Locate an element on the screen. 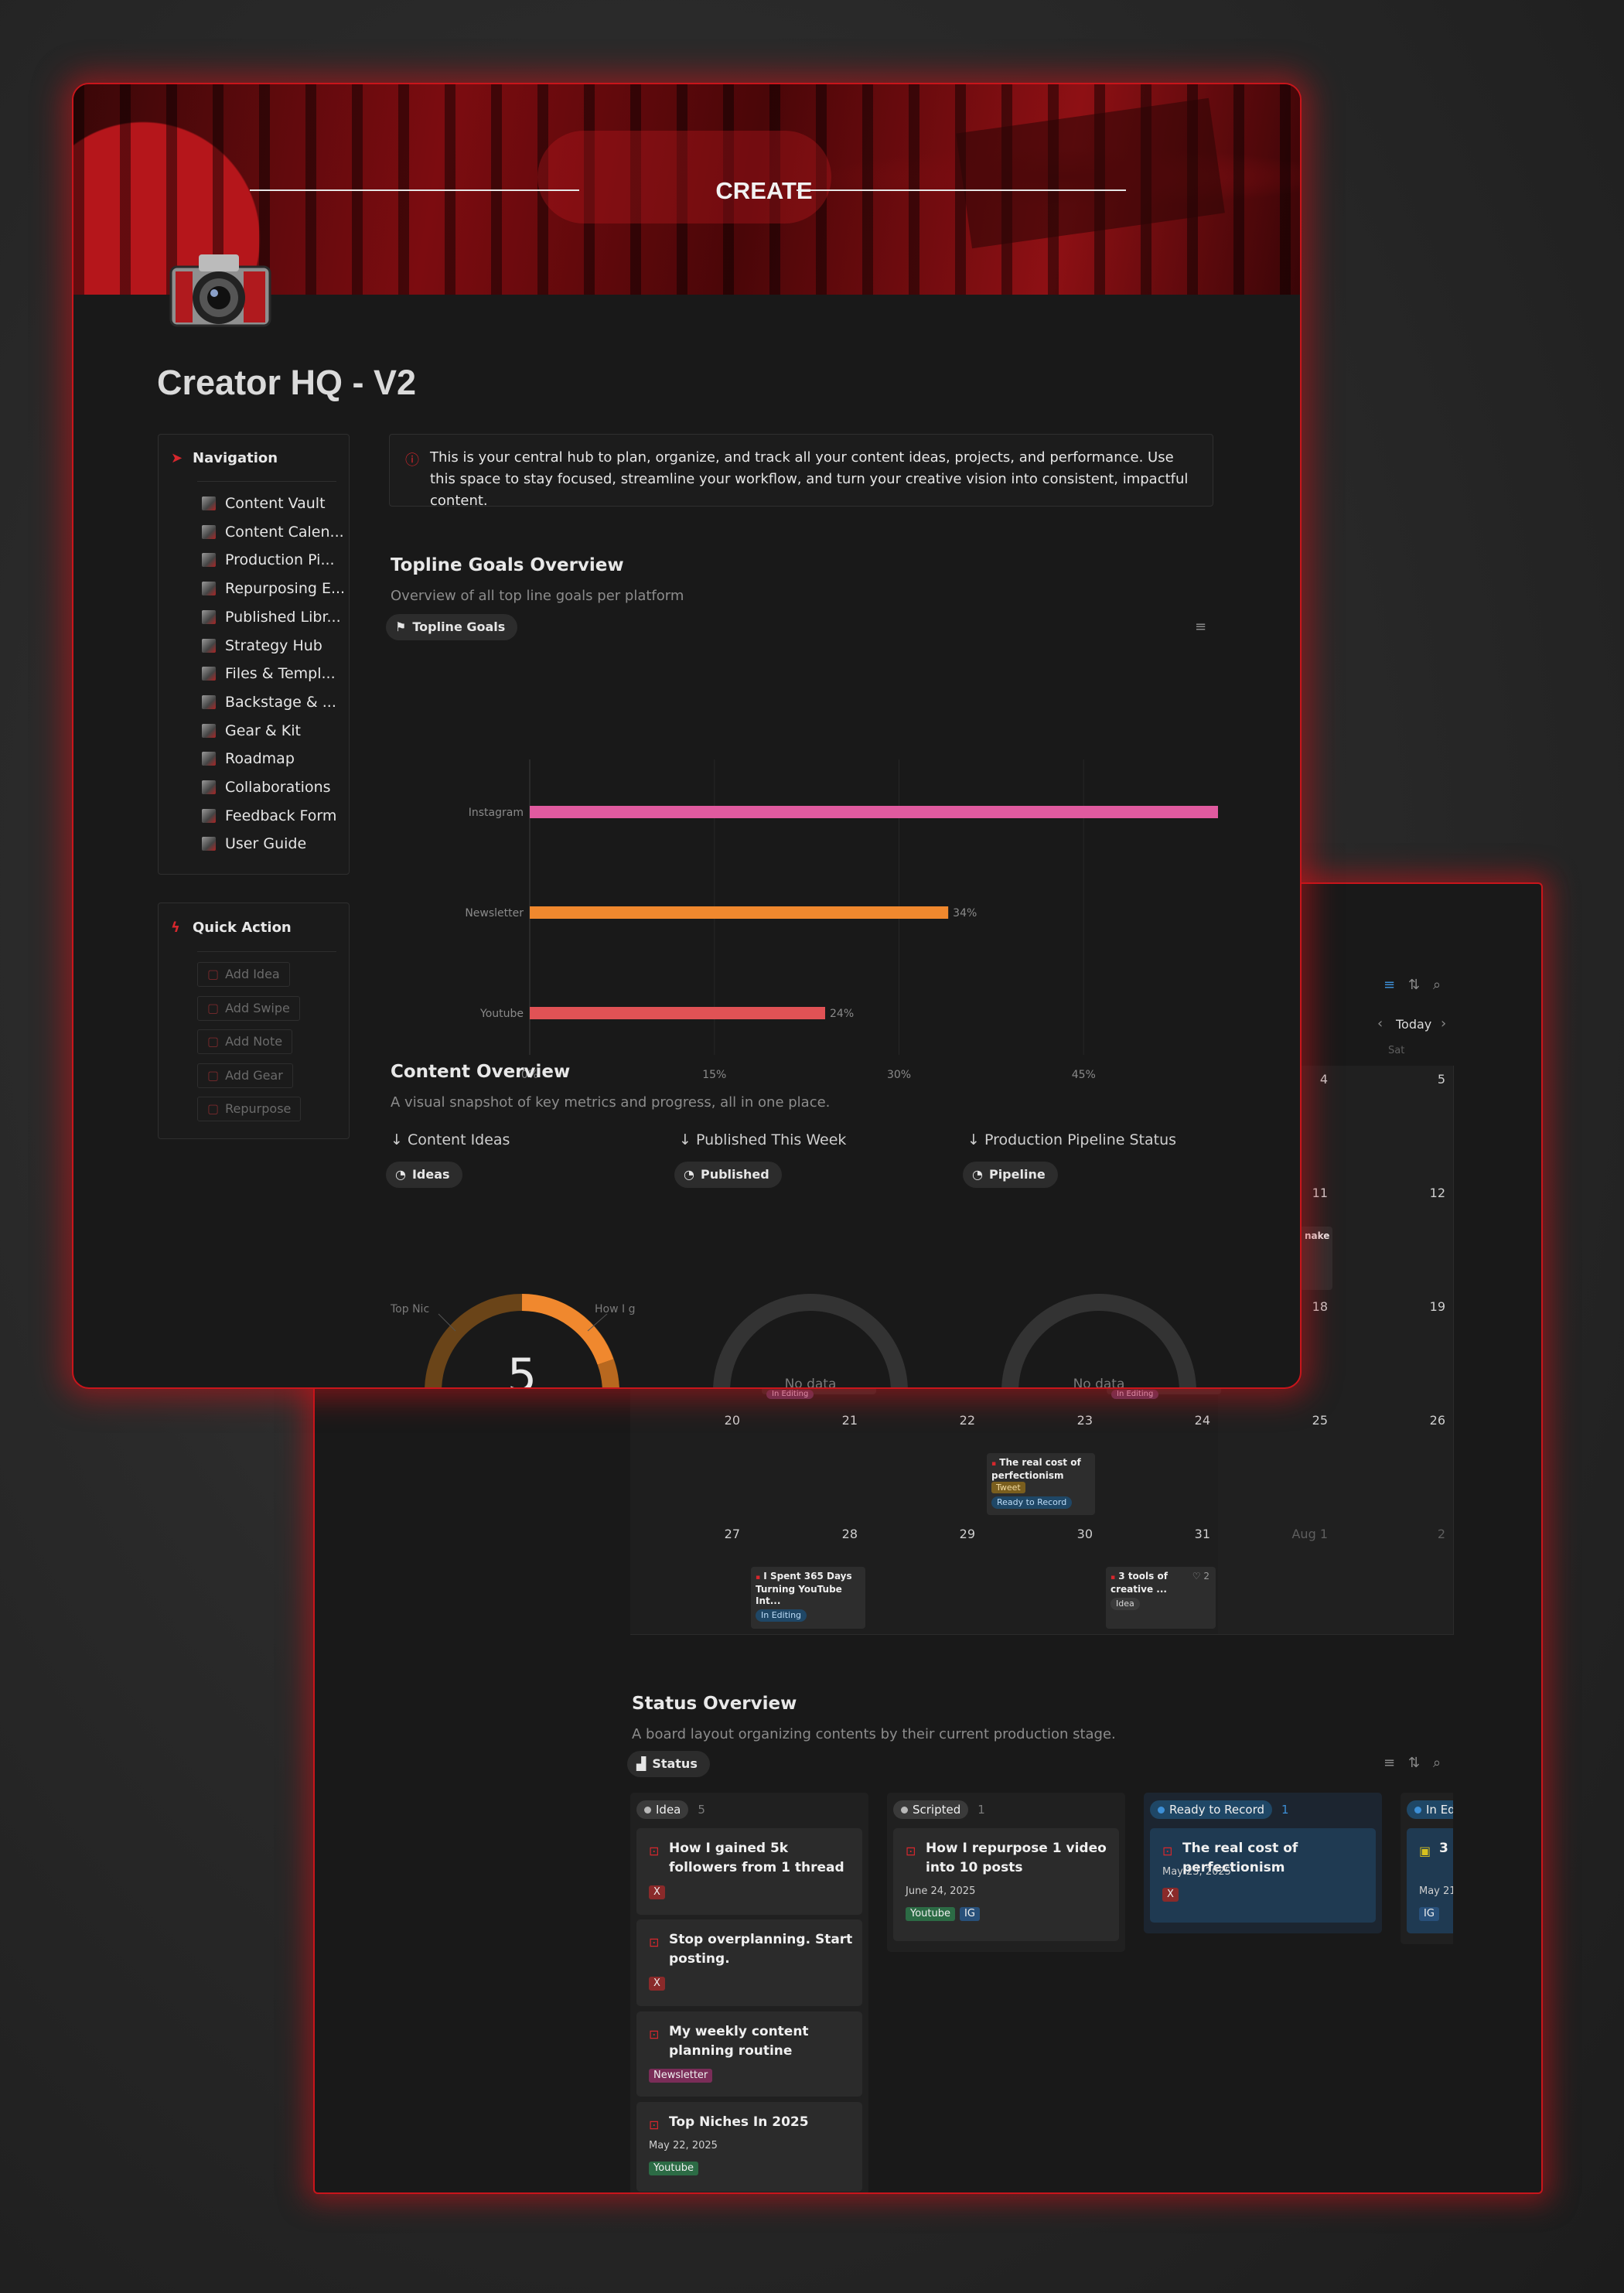 This screenshot has width=1624, height=2293. topline-title: Topline Goals Overview is located at coordinates (507, 565).